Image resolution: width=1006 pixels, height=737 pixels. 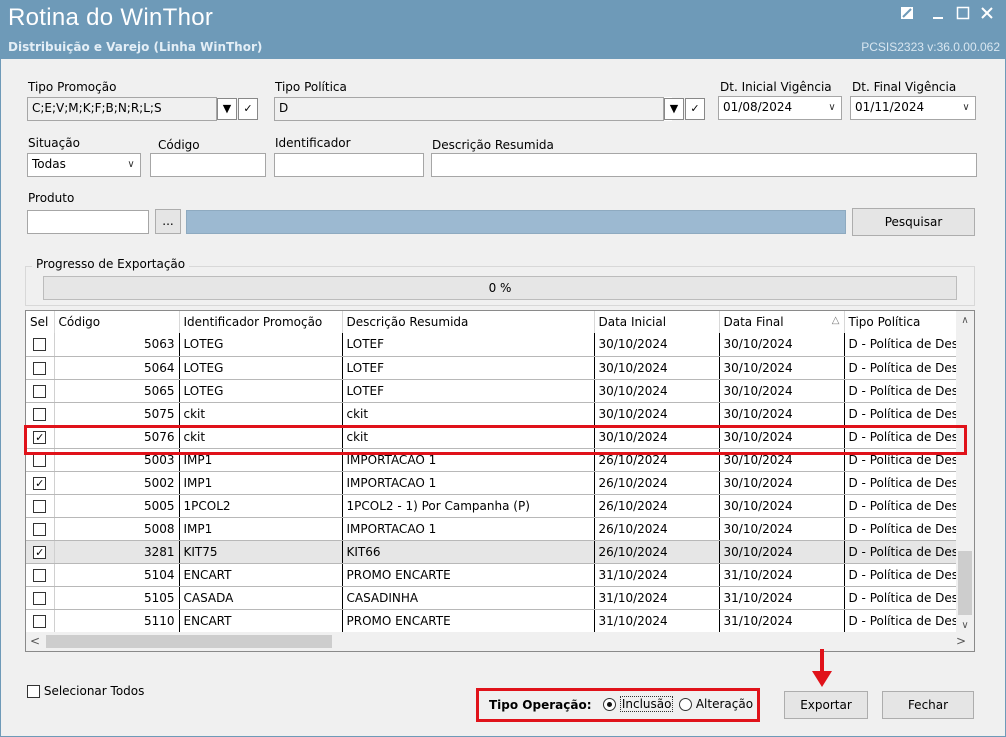 I want to click on inclusao-radio: Inclusão, so click(x=638, y=704).